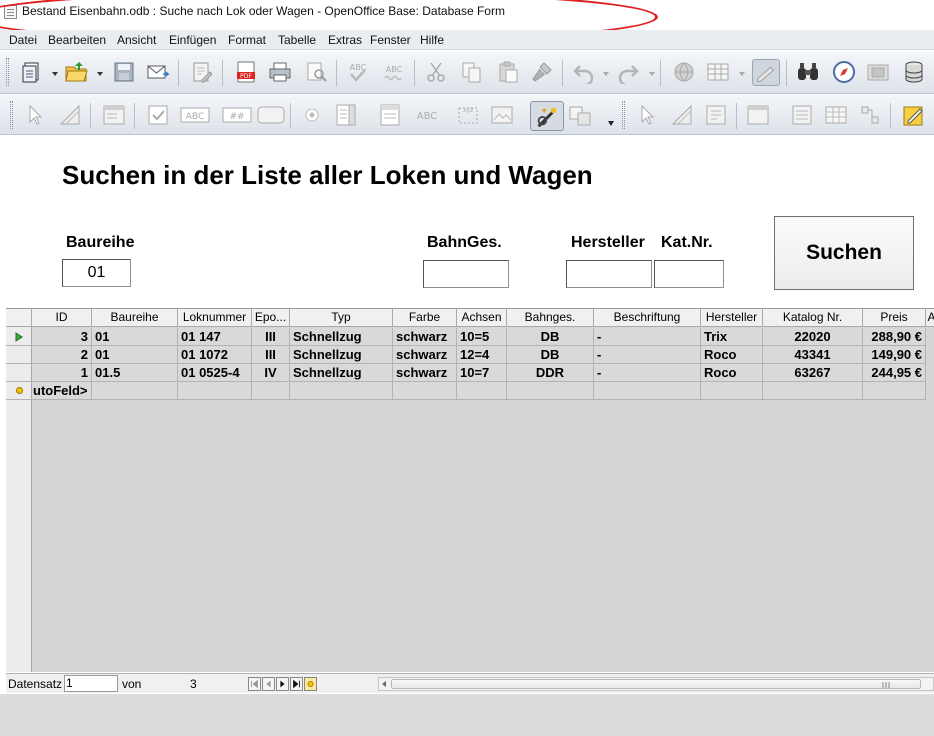 This screenshot has height=736, width=934. I want to click on table-cell: DDR, so click(550, 373).